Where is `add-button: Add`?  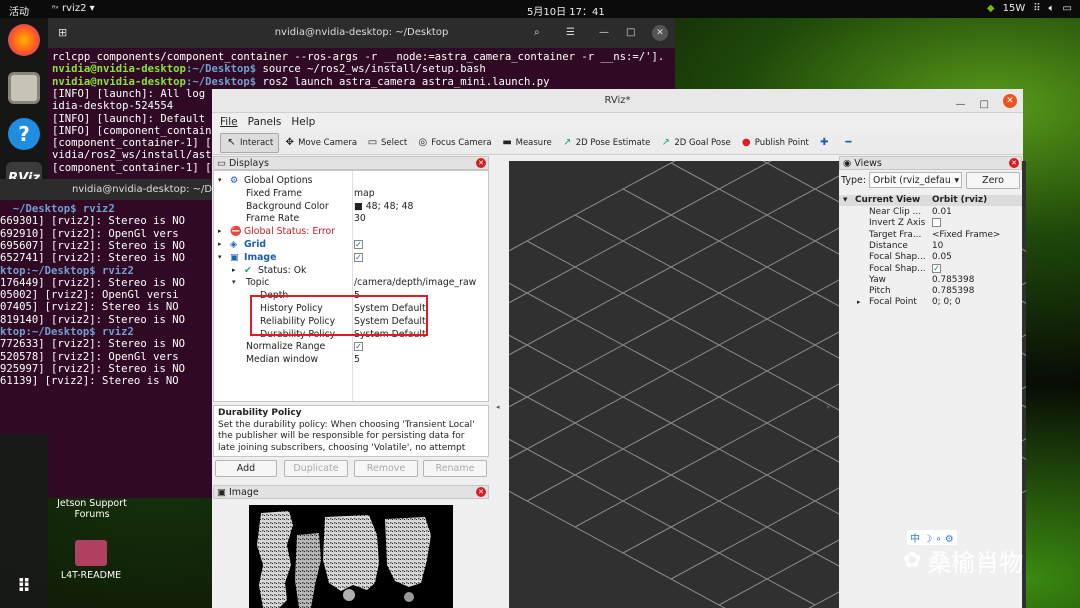 add-button: Add is located at coordinates (246, 468).